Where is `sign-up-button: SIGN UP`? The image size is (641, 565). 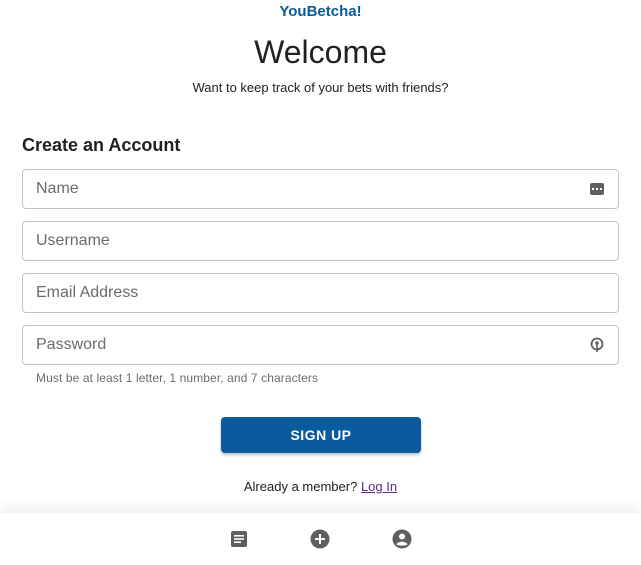 sign-up-button: SIGN UP is located at coordinates (321, 435).